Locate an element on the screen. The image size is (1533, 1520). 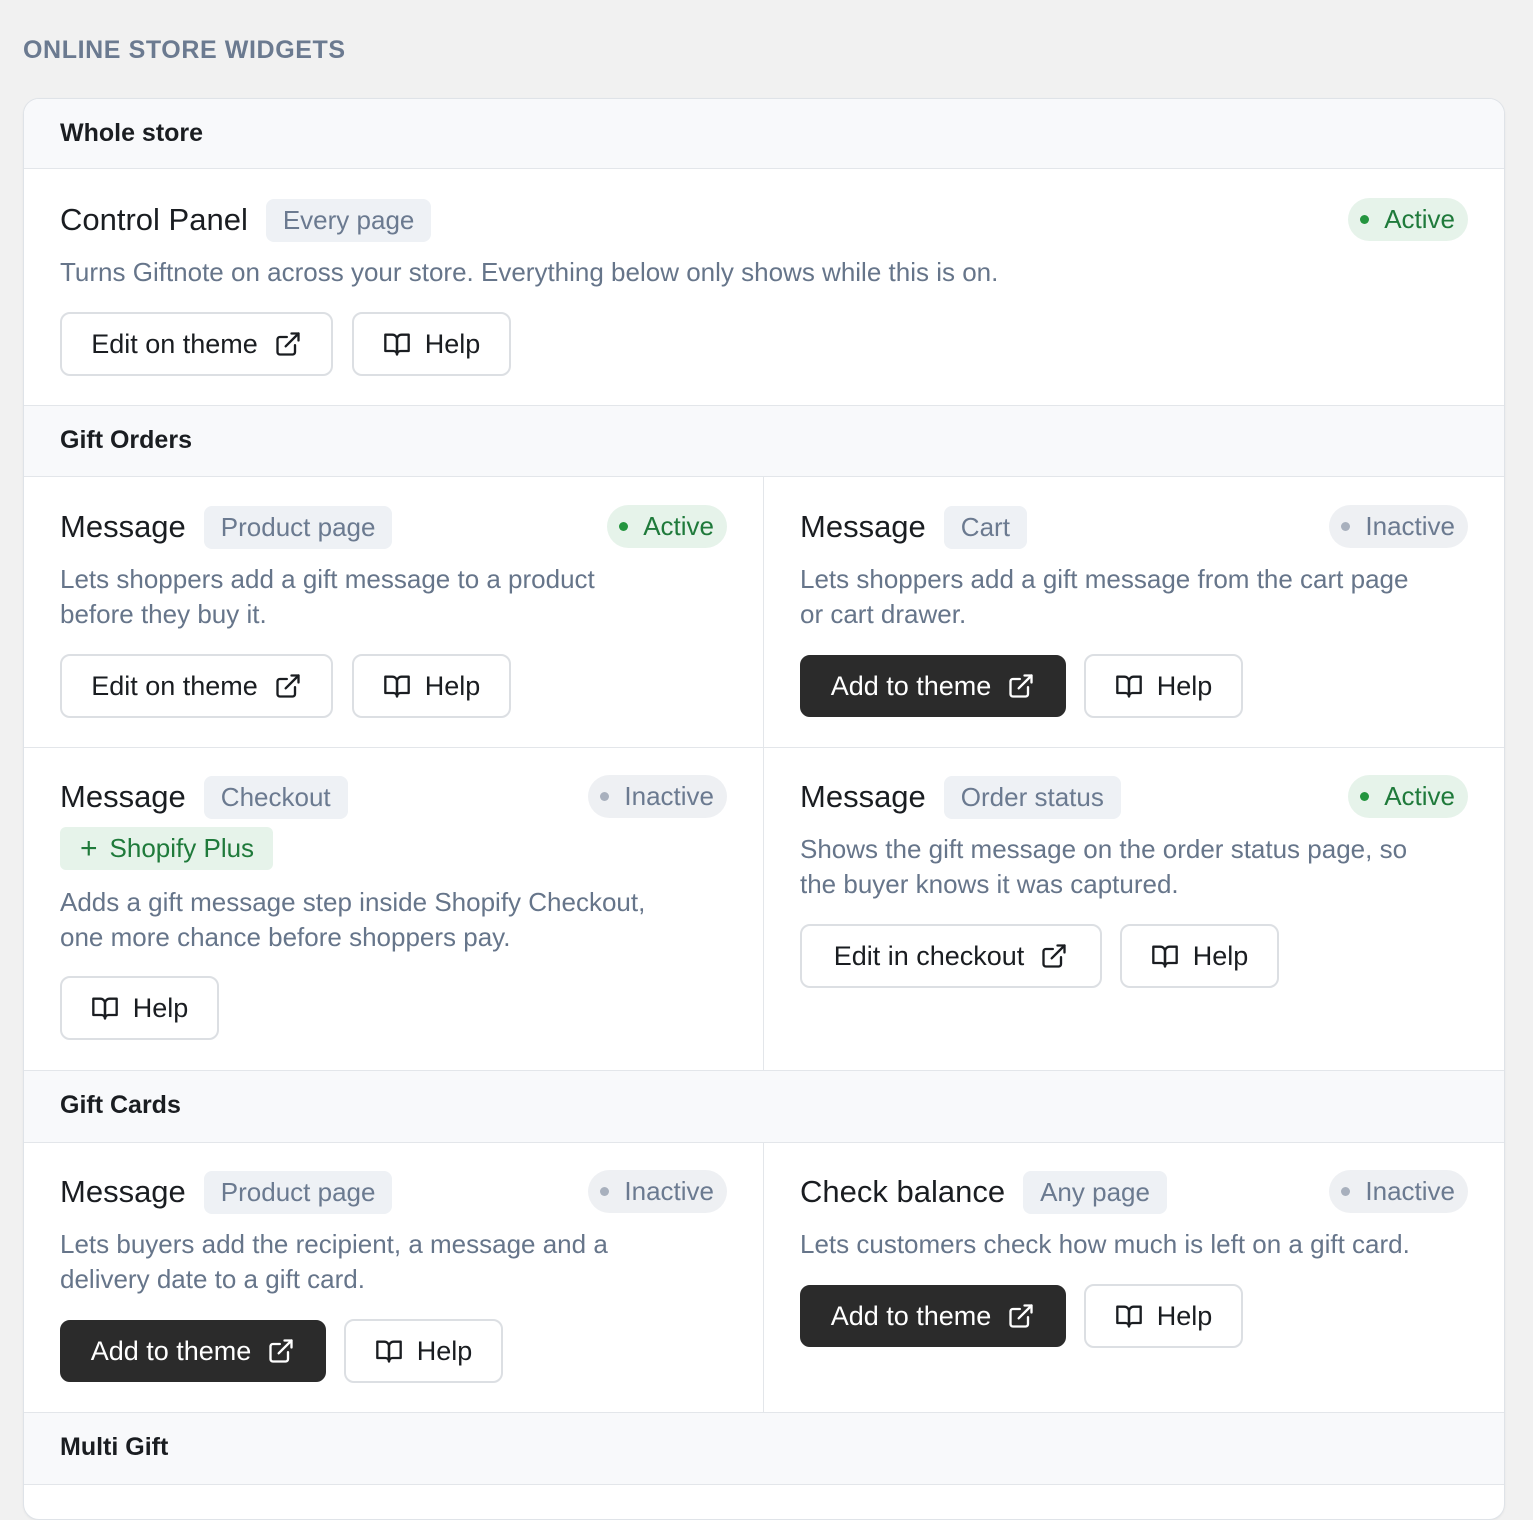
section-title: Multi Gift is located at coordinates (114, 1447).